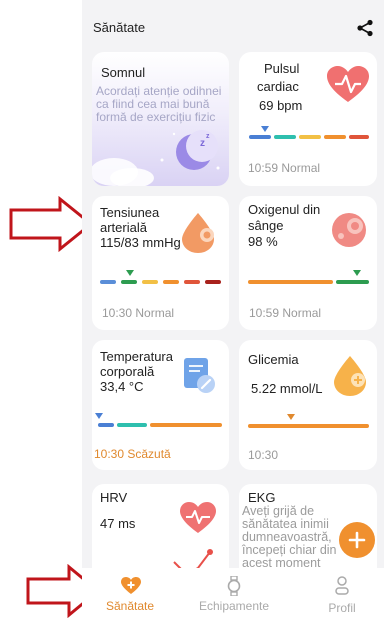 The width and height of the screenshot is (384, 618). What do you see at coordinates (131, 585) in the screenshot?
I see `health-heart-icon` at bounding box center [131, 585].